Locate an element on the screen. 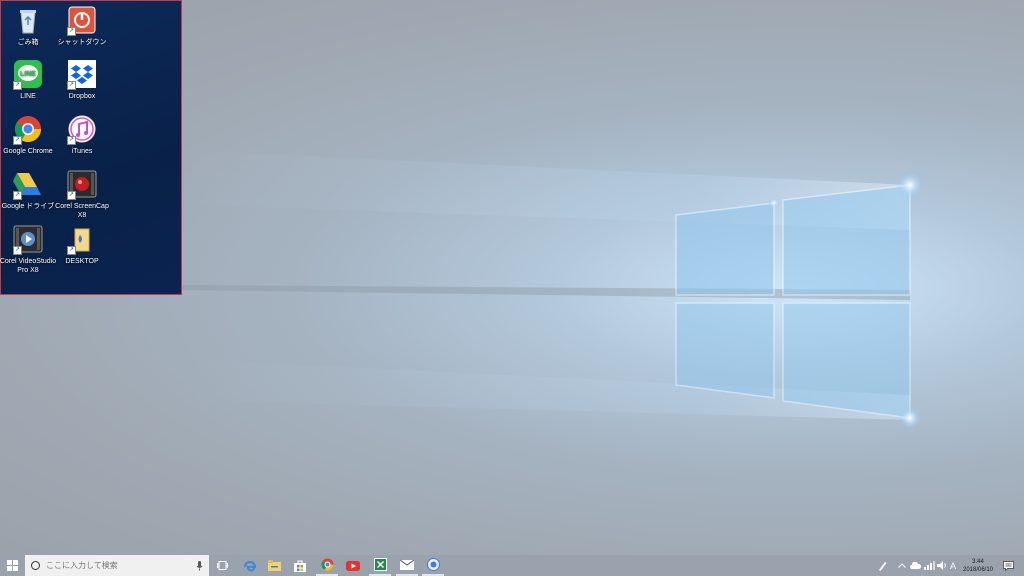  desktop-icon-shutdown: ↗ シャットダウン is located at coordinates (82, 26).